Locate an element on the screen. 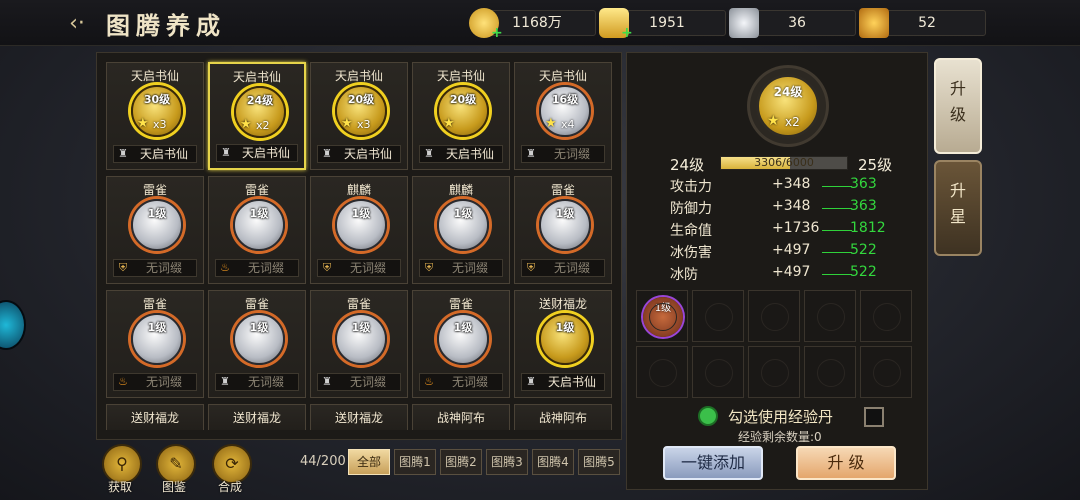 The image size is (1080, 500). gold-item-value: 52 is located at coordinates (927, 23).